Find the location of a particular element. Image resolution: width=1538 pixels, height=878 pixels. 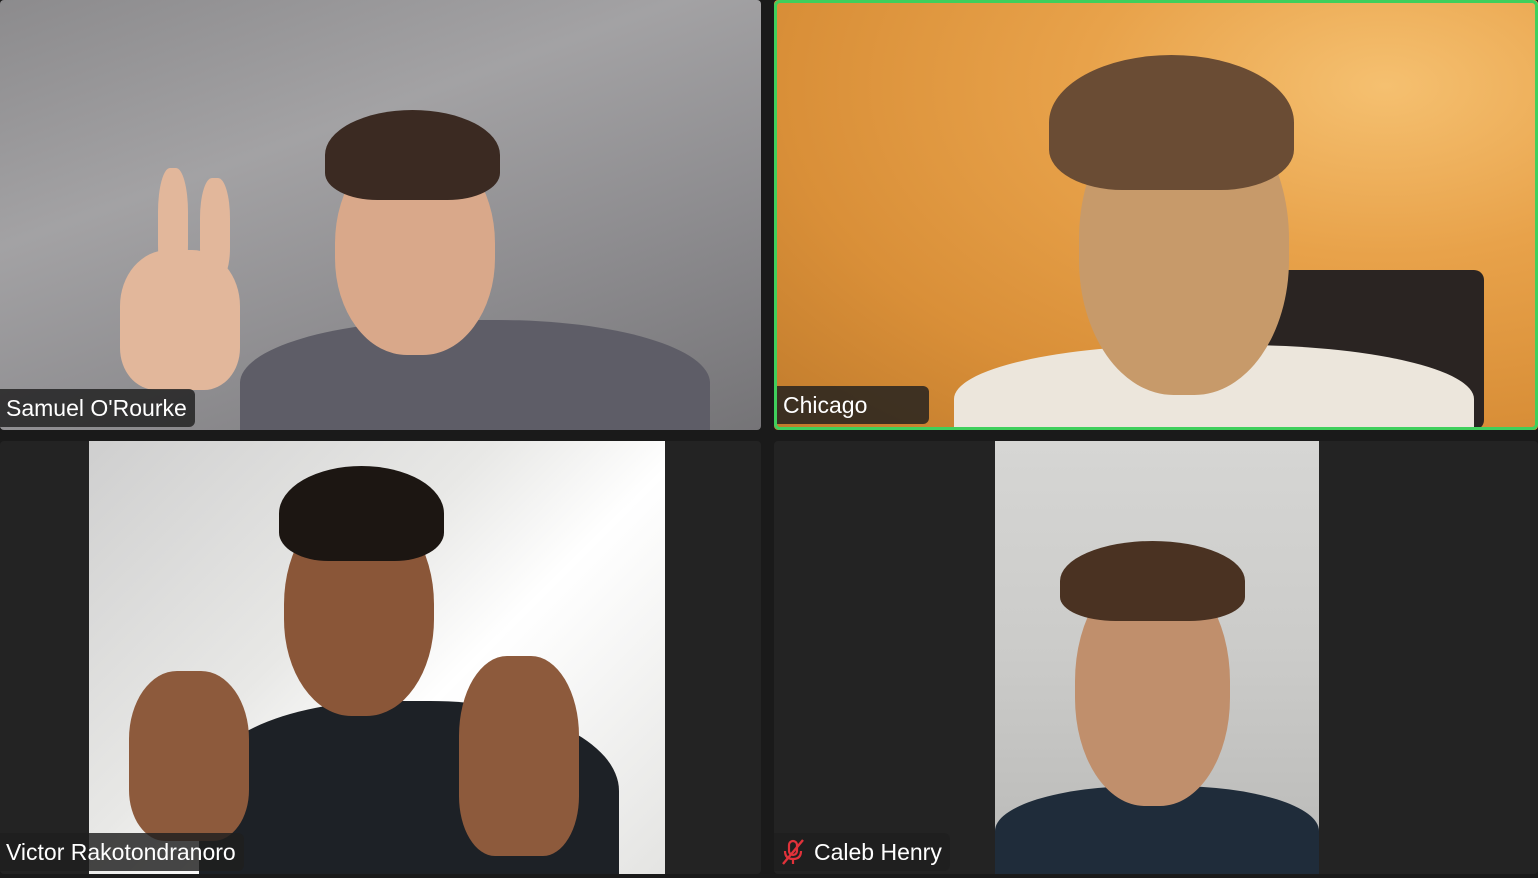

participant-name: Samuel O'Rourke is located at coordinates (96, 408).